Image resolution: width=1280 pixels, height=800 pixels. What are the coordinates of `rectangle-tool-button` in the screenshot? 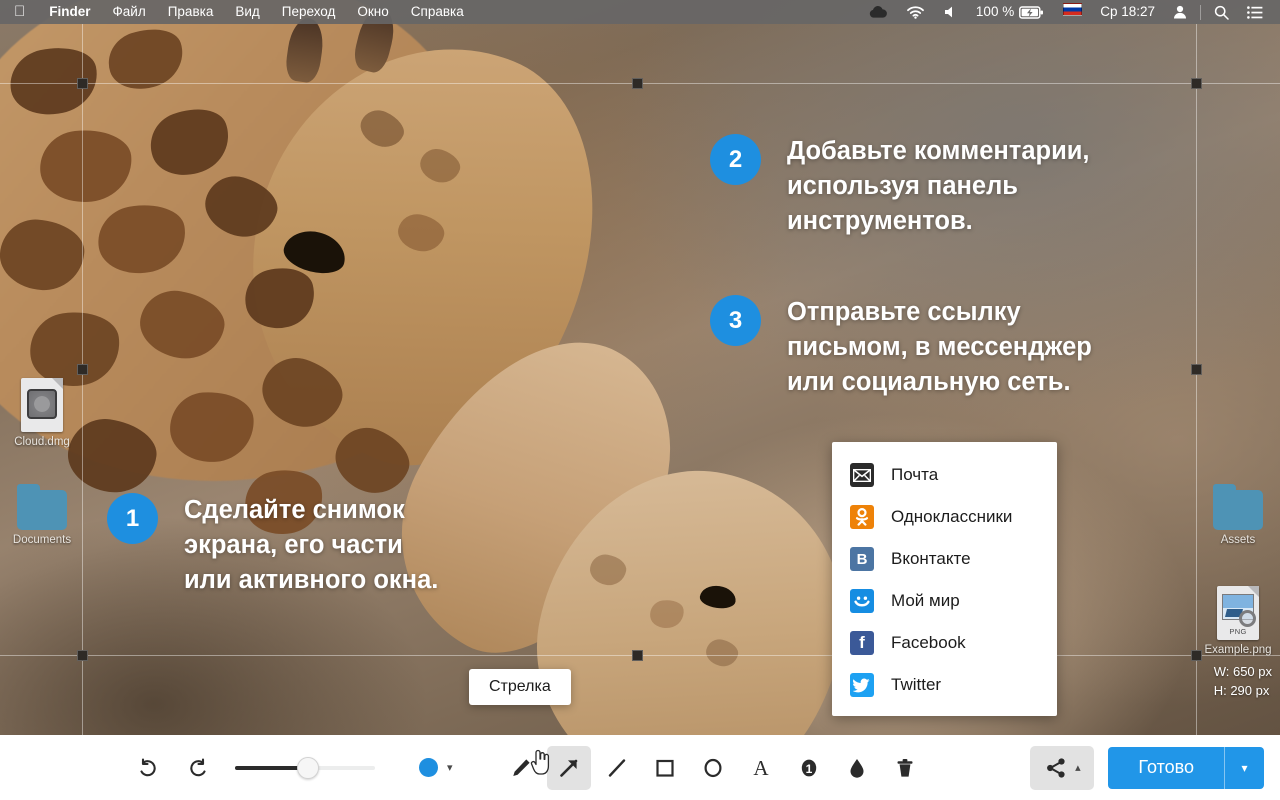 It's located at (665, 768).